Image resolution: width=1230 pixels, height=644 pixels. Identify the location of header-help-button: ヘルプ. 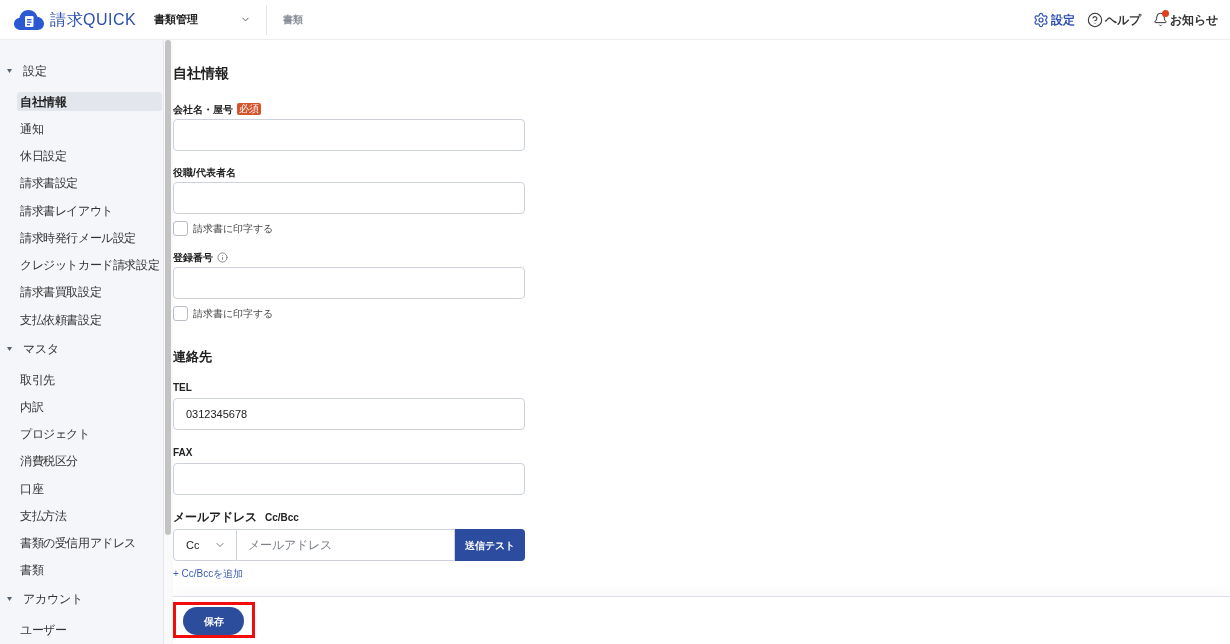
(1114, 19).